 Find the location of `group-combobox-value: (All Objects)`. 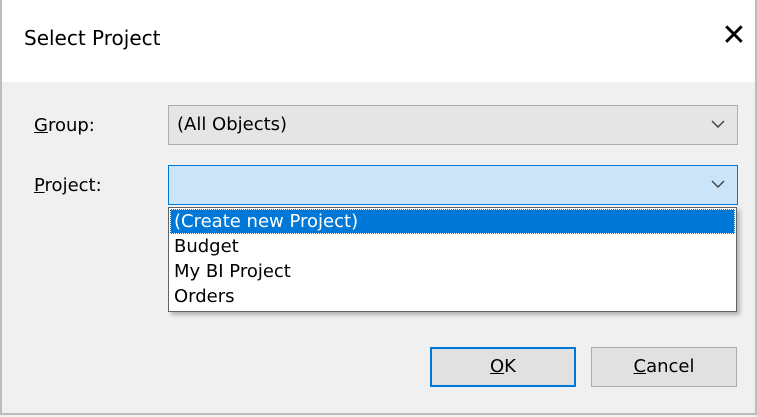

group-combobox-value: (All Objects) is located at coordinates (232, 124).